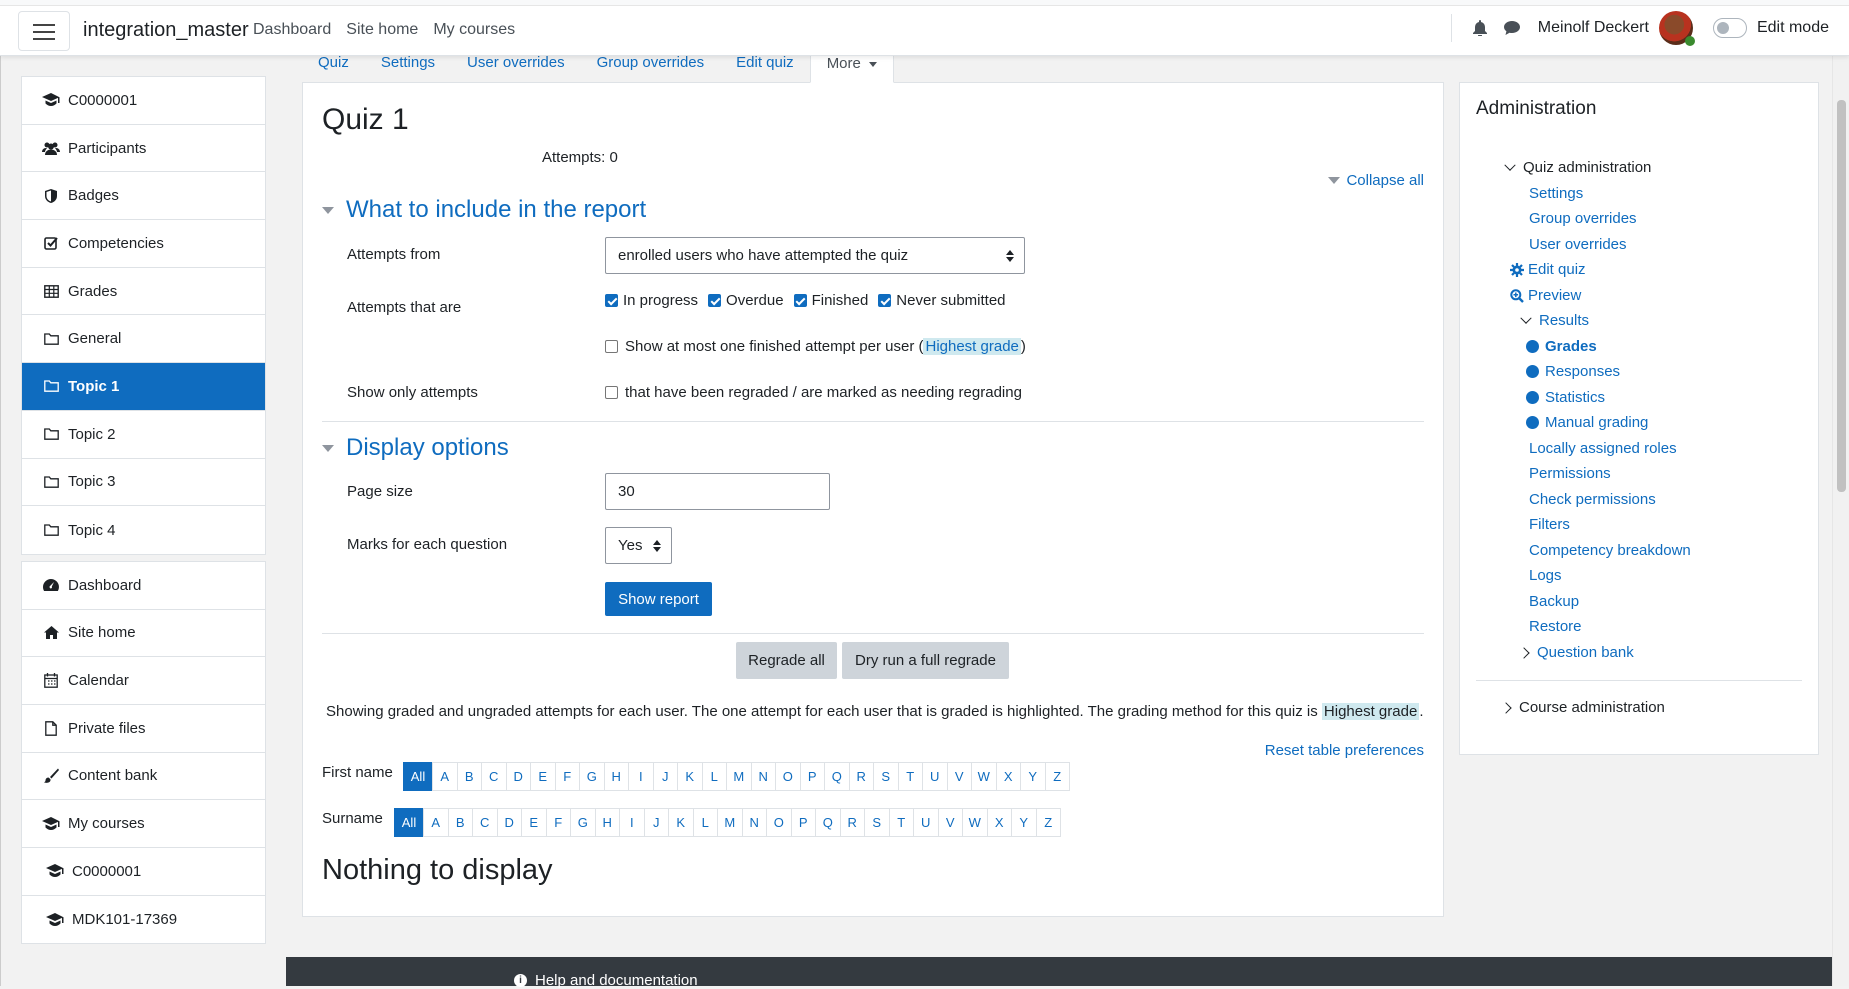 The width and height of the screenshot is (1849, 989). Describe the element at coordinates (143, 149) in the screenshot. I see `drawer-item-participants: Participants` at that location.